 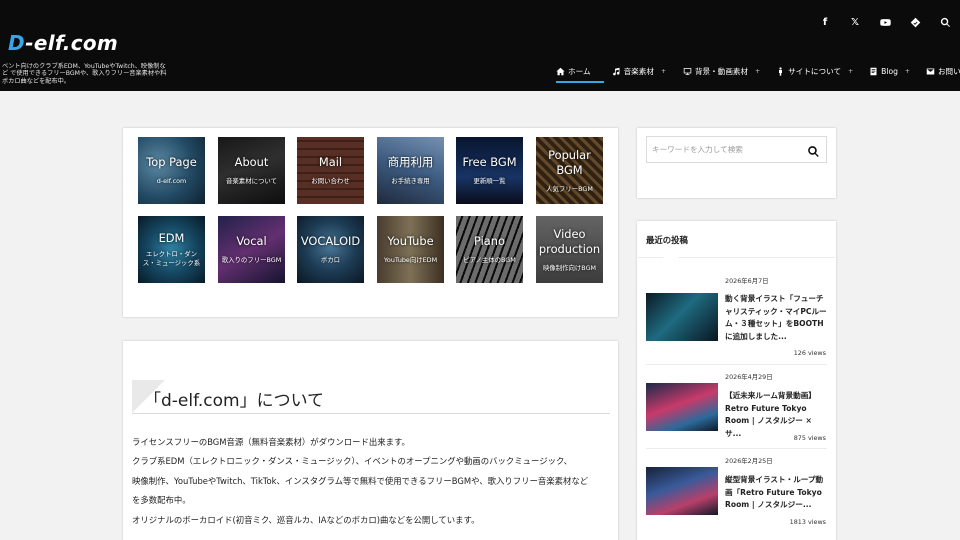 I want to click on post-views: 126 views, so click(x=809, y=353).